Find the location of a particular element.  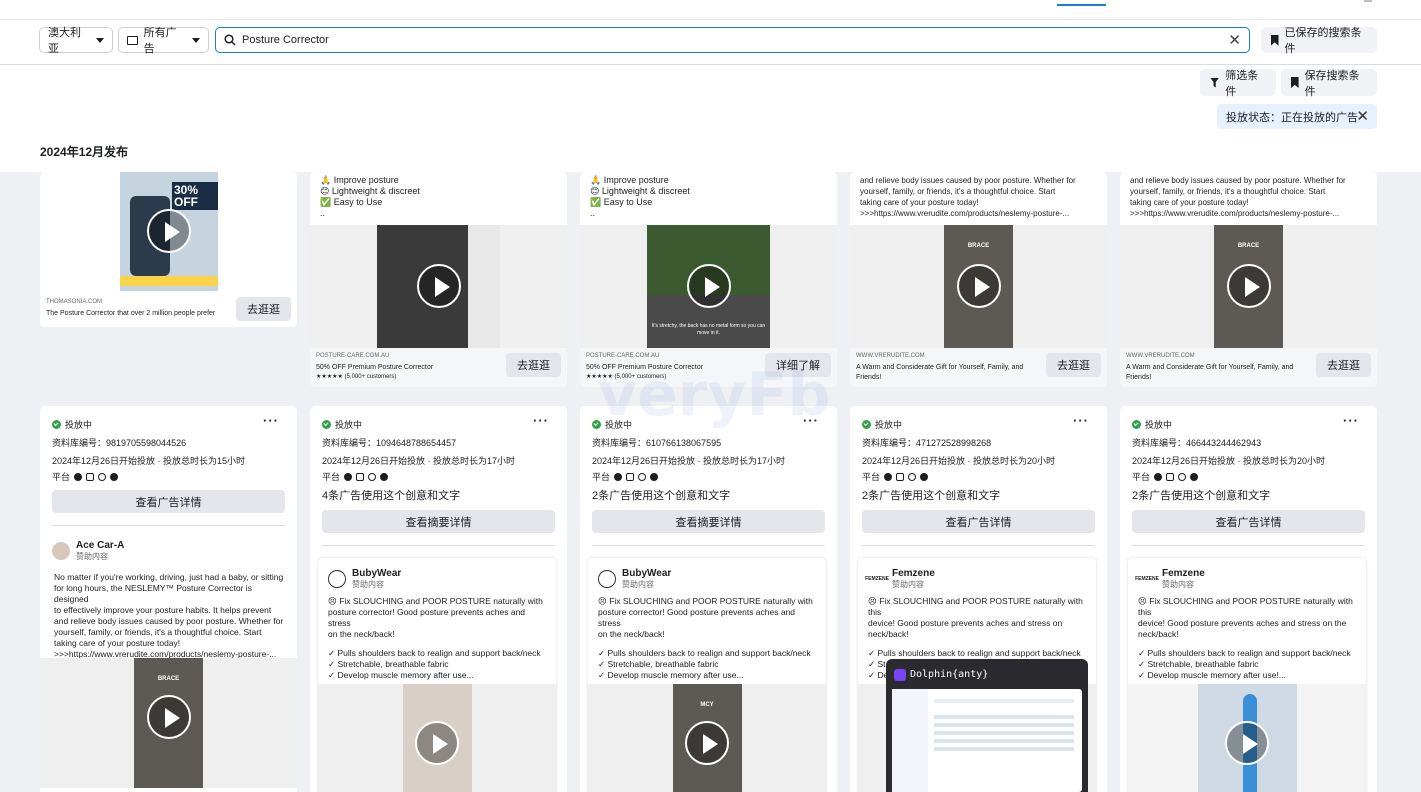

save-search-label: 保存搜索条件 is located at coordinates (1332, 83).